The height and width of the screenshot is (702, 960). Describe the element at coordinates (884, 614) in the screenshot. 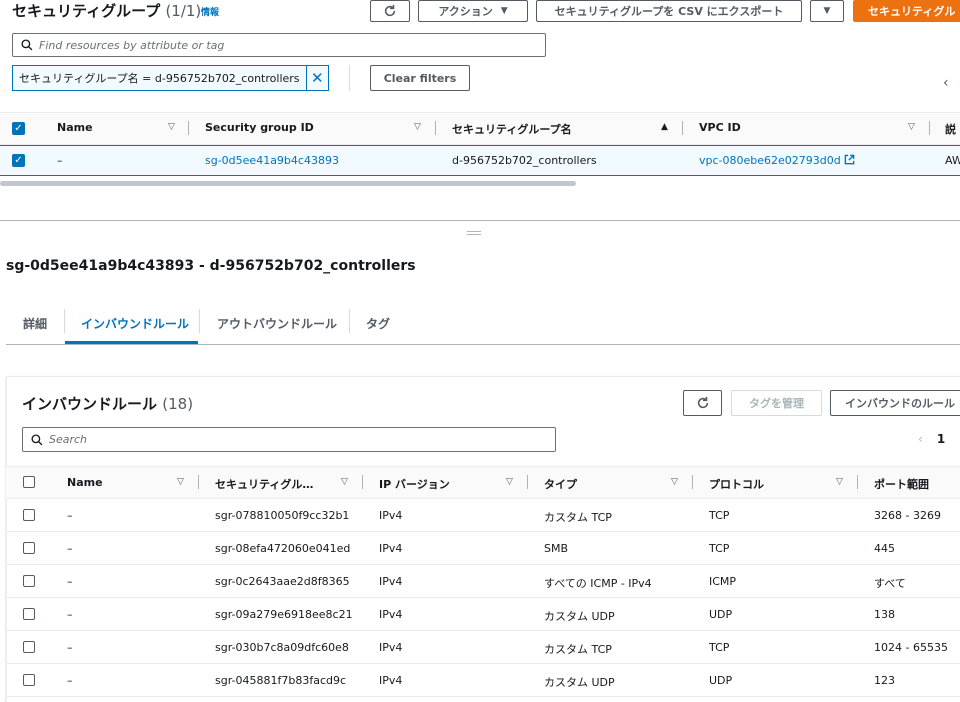

I see `rule-port-range: 138` at that location.